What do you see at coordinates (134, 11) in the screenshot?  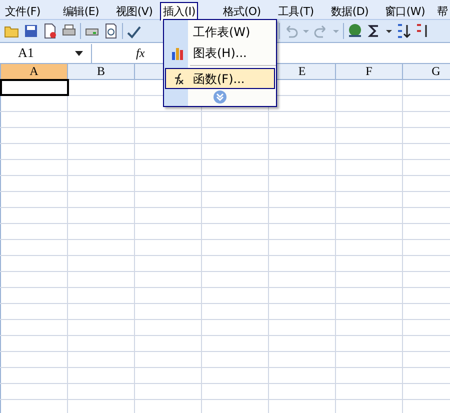 I see `menu-bar-item: 视图(V)` at bounding box center [134, 11].